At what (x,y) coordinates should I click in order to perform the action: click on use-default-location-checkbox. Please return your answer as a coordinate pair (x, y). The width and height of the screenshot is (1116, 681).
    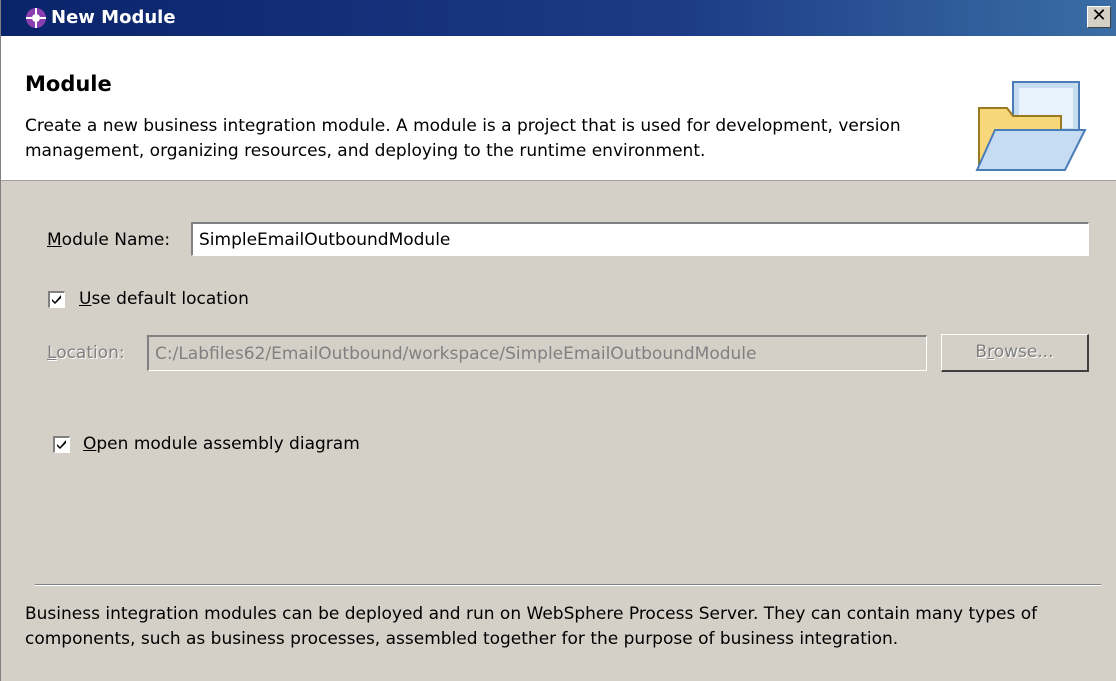
    Looking at the image, I should click on (56, 299).